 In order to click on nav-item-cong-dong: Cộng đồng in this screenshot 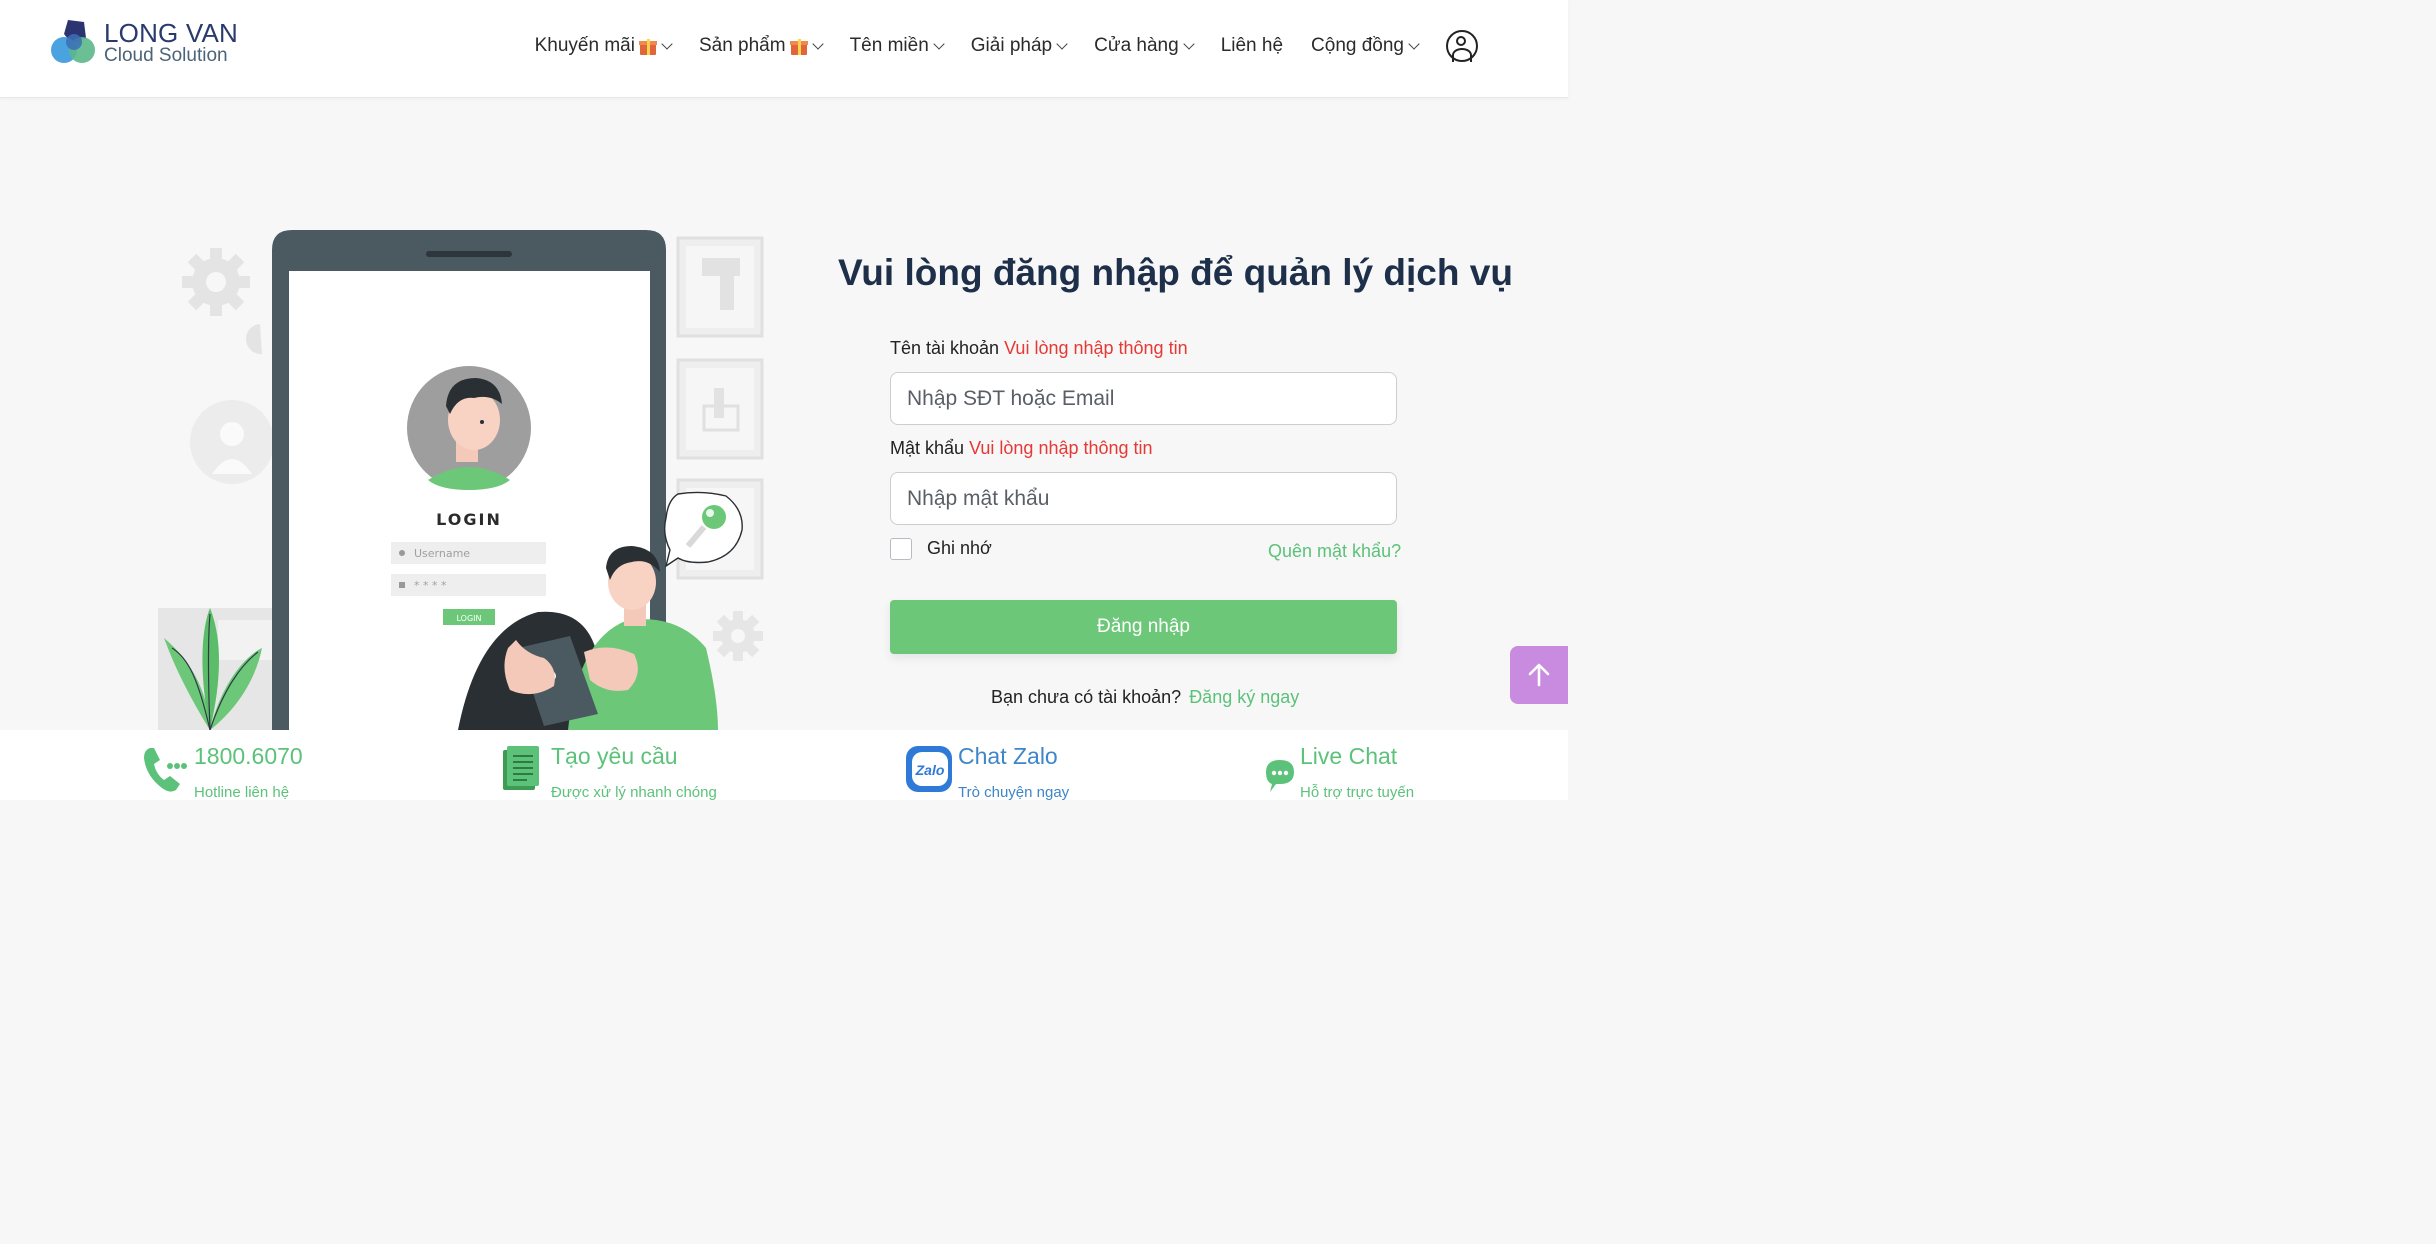, I will do `click(1365, 46)`.